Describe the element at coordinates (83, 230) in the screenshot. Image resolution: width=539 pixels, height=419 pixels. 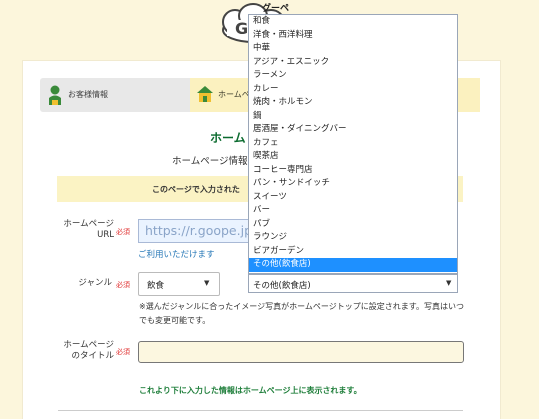
I see `url-label: ホームページ URL` at that location.